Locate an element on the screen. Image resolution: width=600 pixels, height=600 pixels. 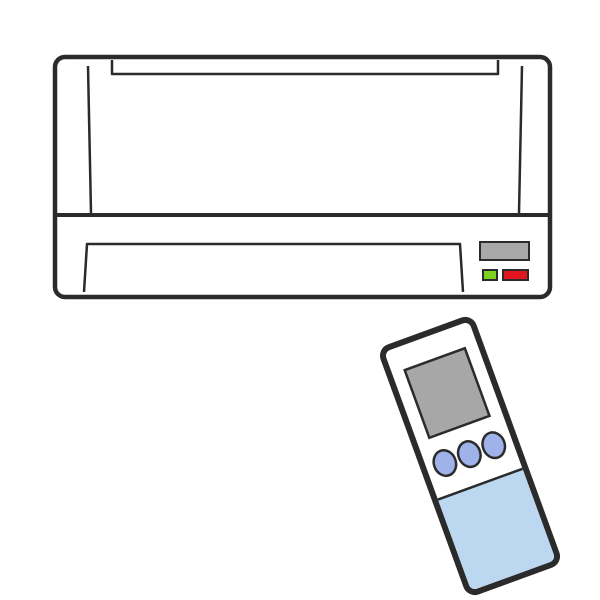
power-indicator is located at coordinates (490, 275).